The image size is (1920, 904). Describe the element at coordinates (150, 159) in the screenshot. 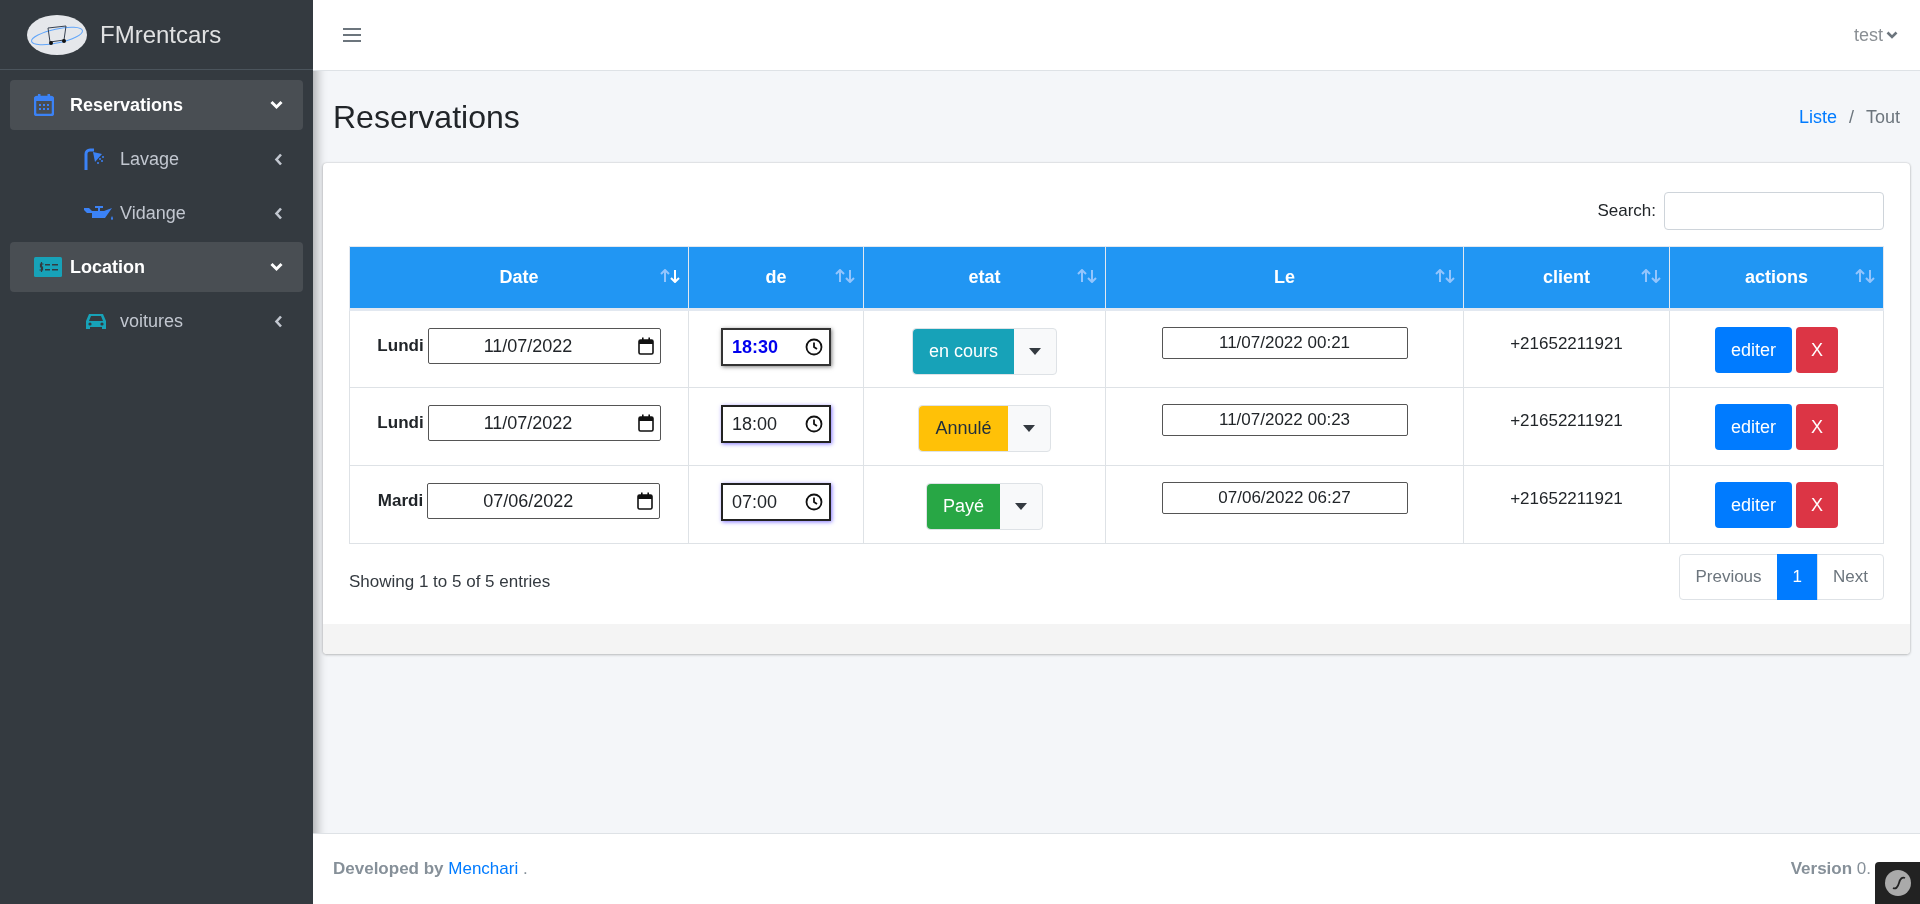

I see `sidebar-label: Lavage` at that location.